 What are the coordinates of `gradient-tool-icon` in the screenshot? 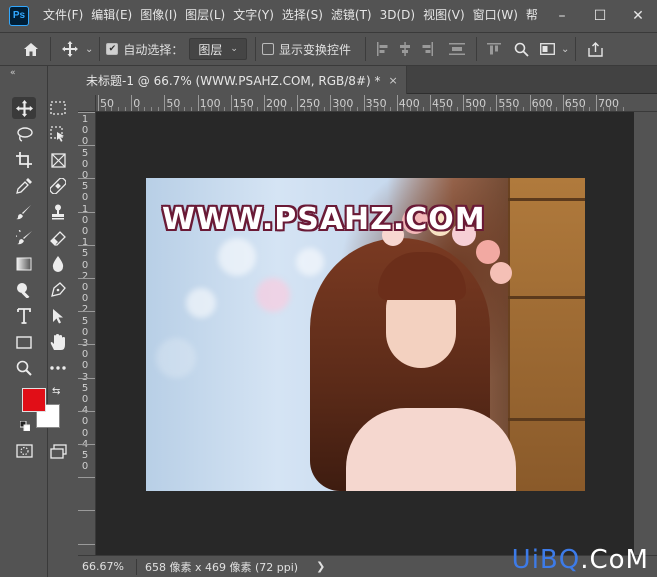 It's located at (24, 264).